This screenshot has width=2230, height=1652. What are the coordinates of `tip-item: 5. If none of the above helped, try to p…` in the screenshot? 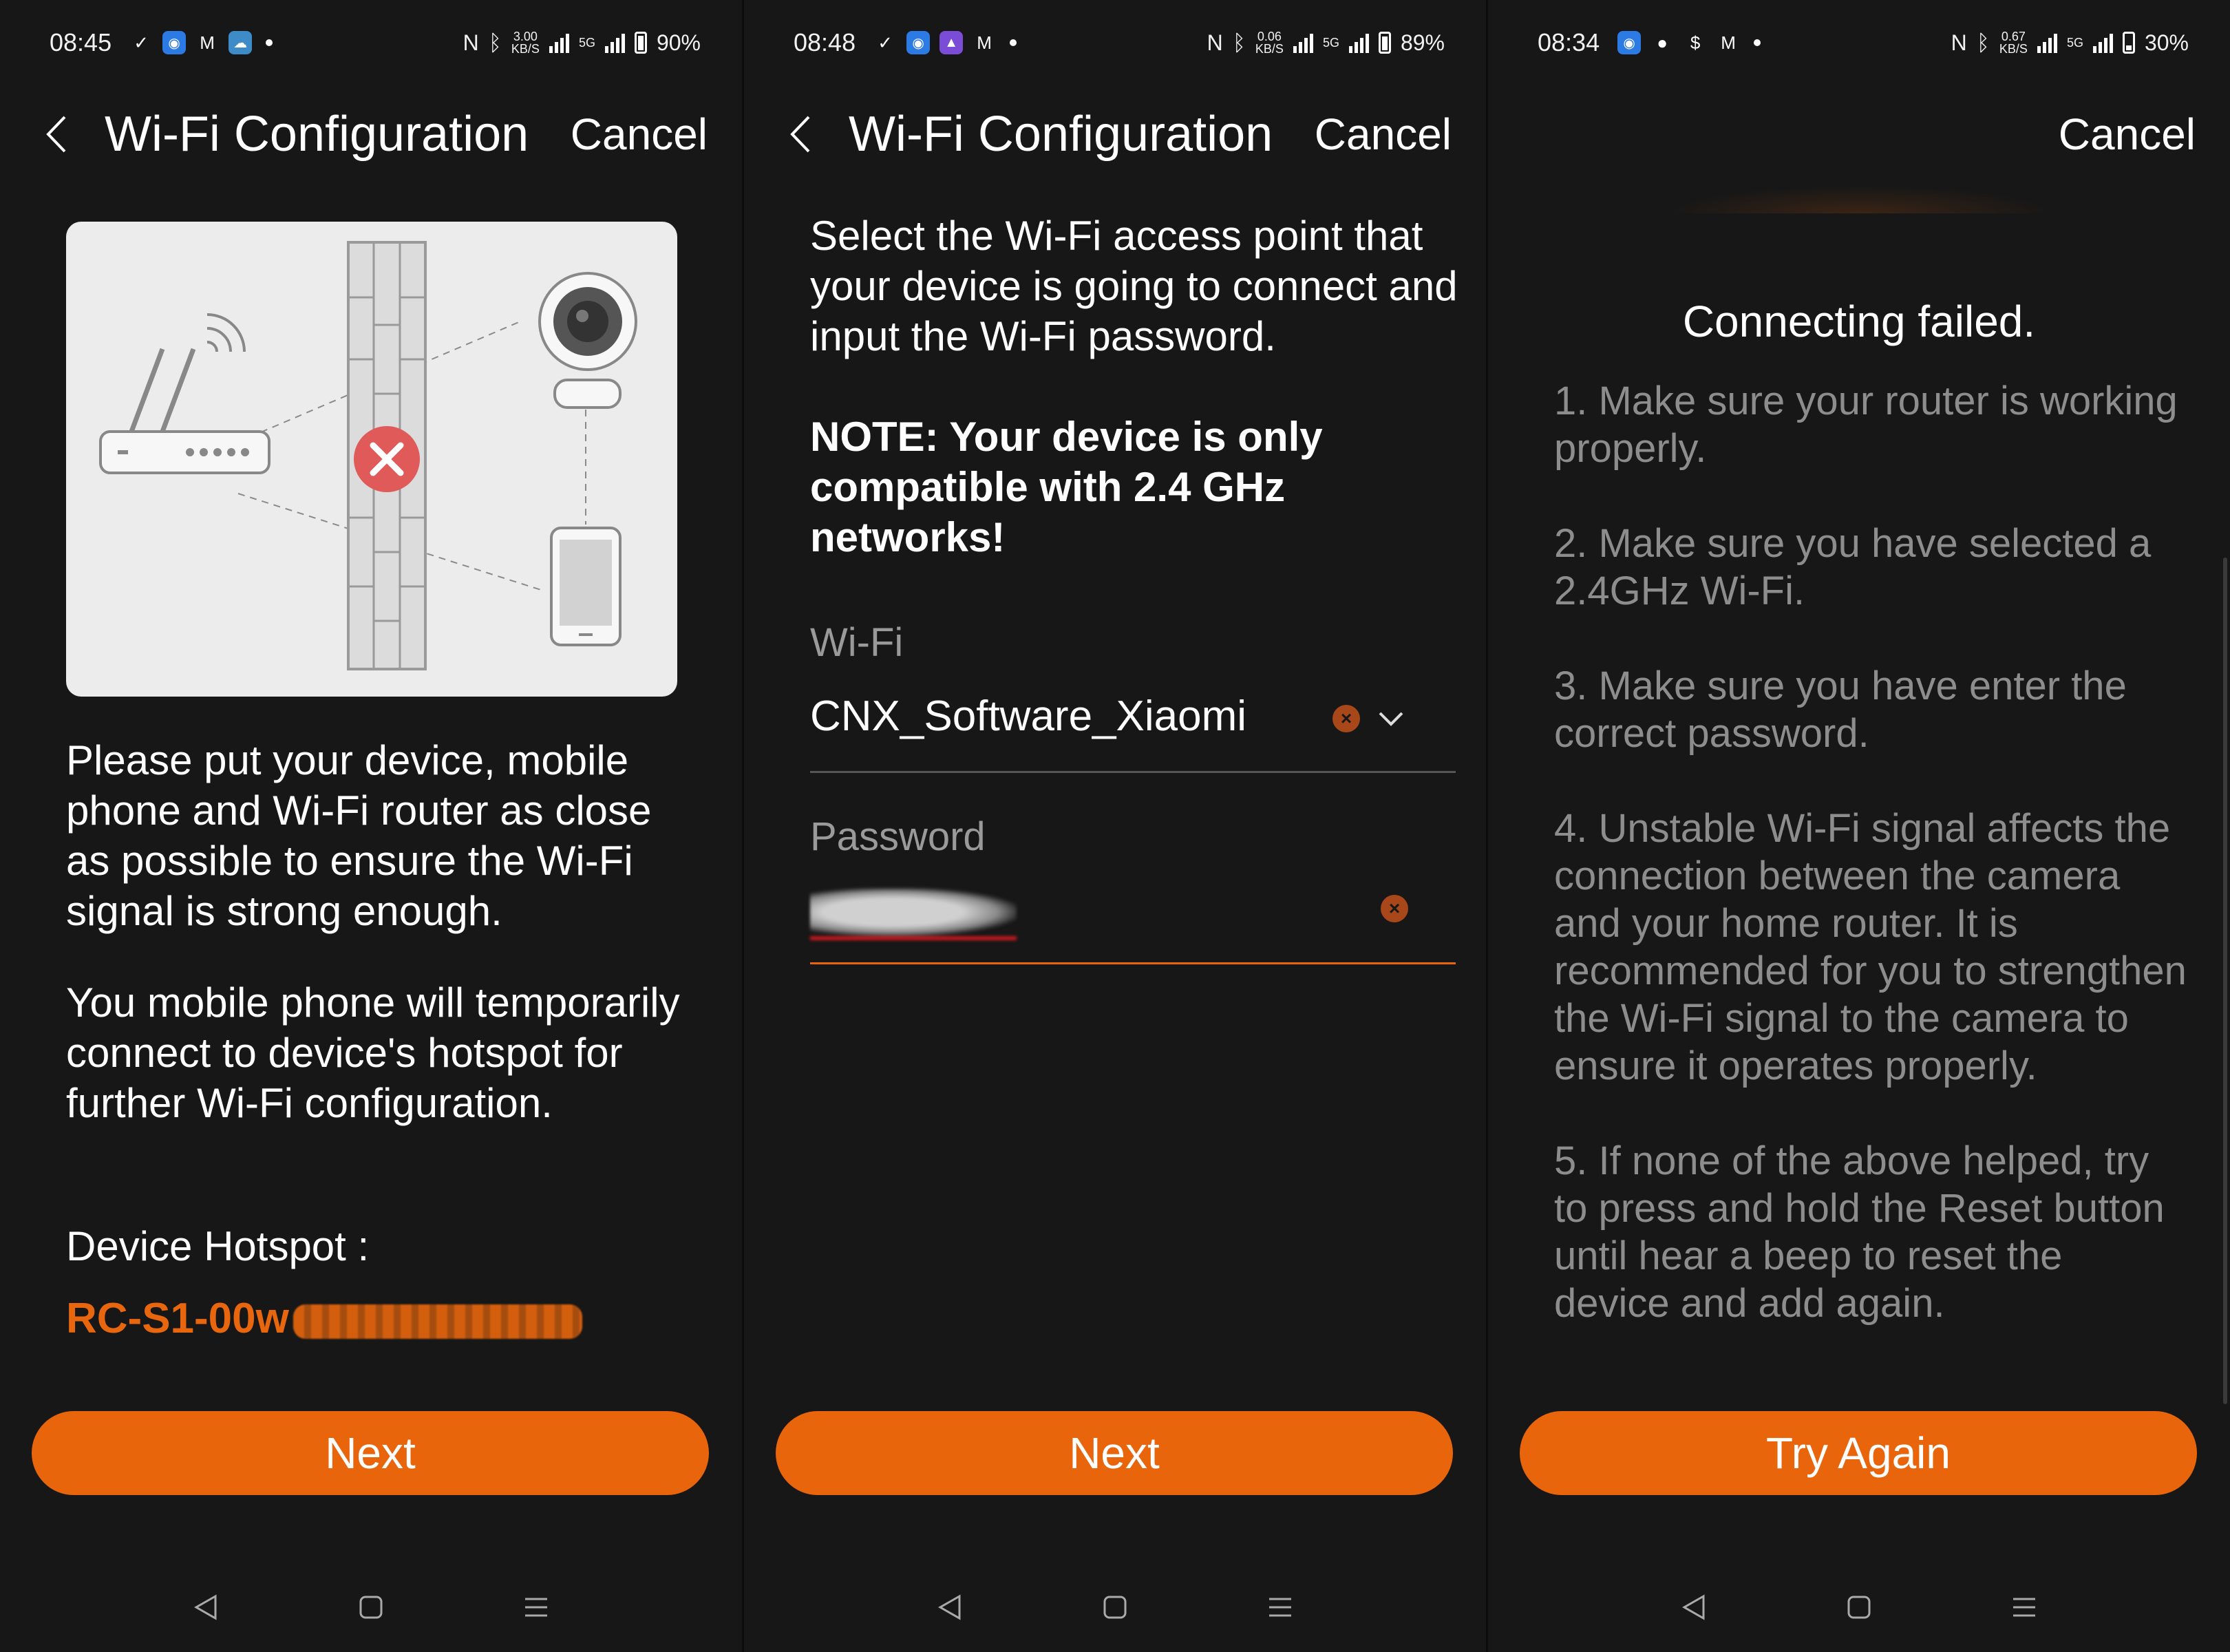 It's located at (1859, 1232).